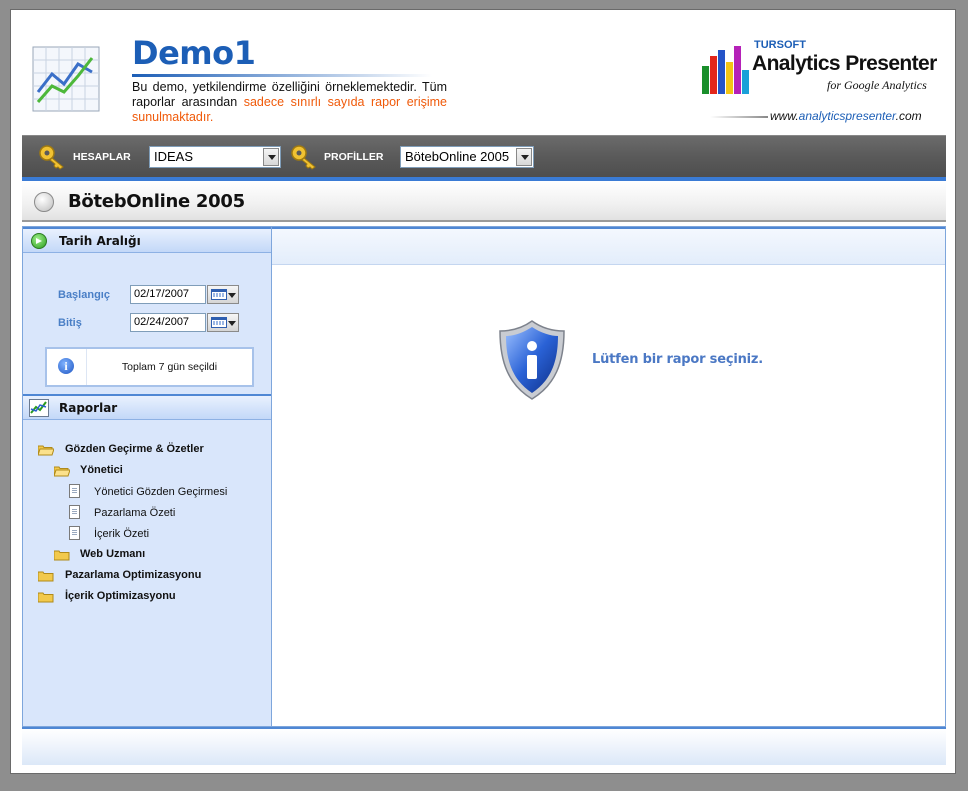 The width and height of the screenshot is (968, 791). I want to click on pointer-icon, so click(44, 202).